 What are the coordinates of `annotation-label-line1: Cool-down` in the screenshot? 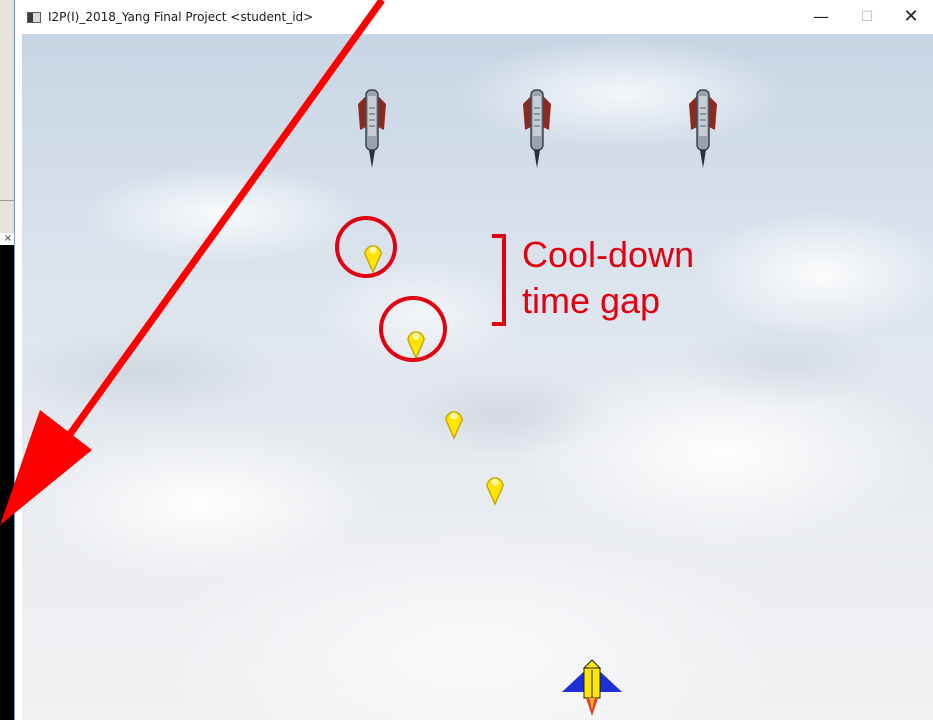 It's located at (608, 254).